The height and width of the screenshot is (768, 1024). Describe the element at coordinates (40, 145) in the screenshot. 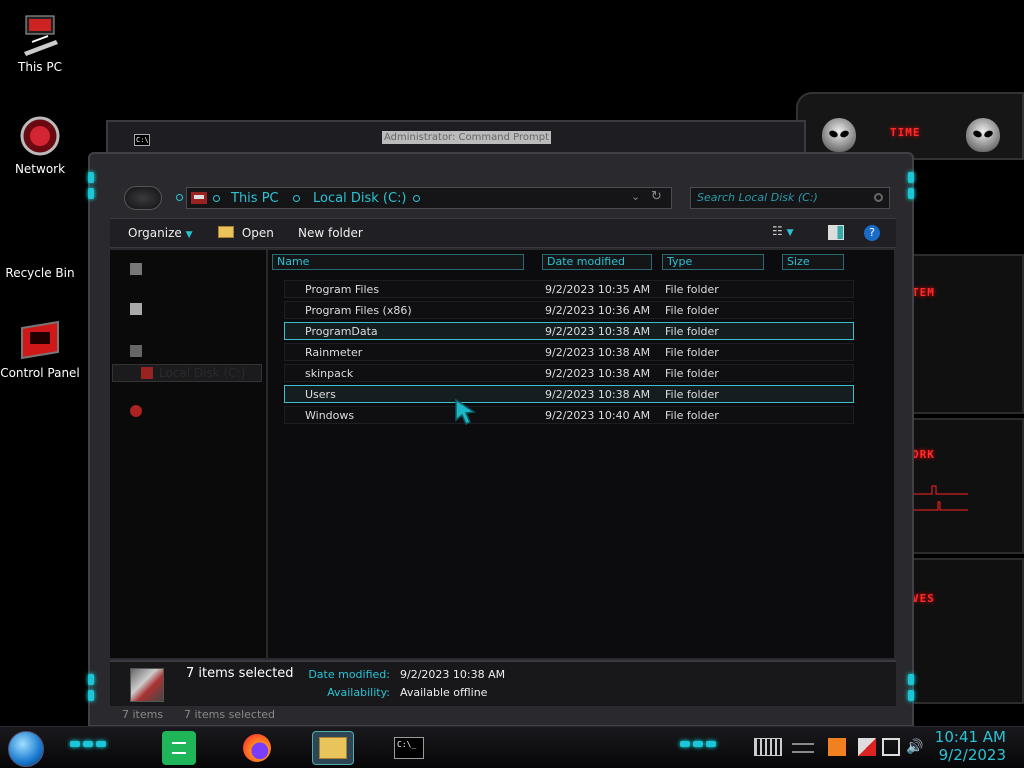

I see `desktop-icon-network: Network` at that location.